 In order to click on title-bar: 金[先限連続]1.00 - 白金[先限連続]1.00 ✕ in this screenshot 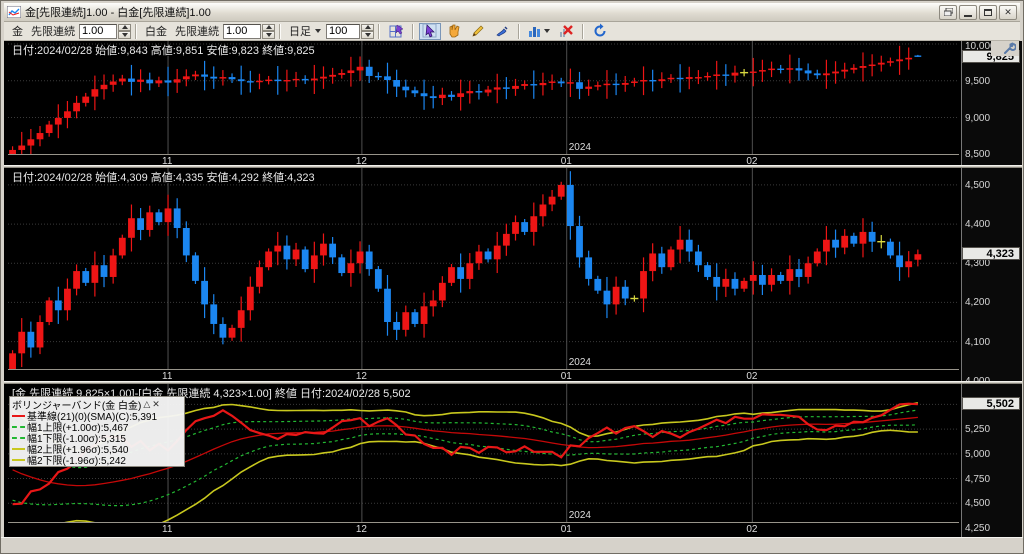, I will do `click(512, 12)`.